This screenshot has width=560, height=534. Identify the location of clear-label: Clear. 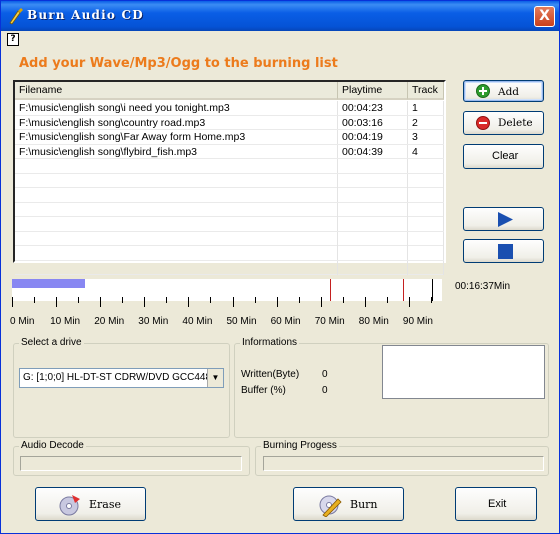
(505, 156).